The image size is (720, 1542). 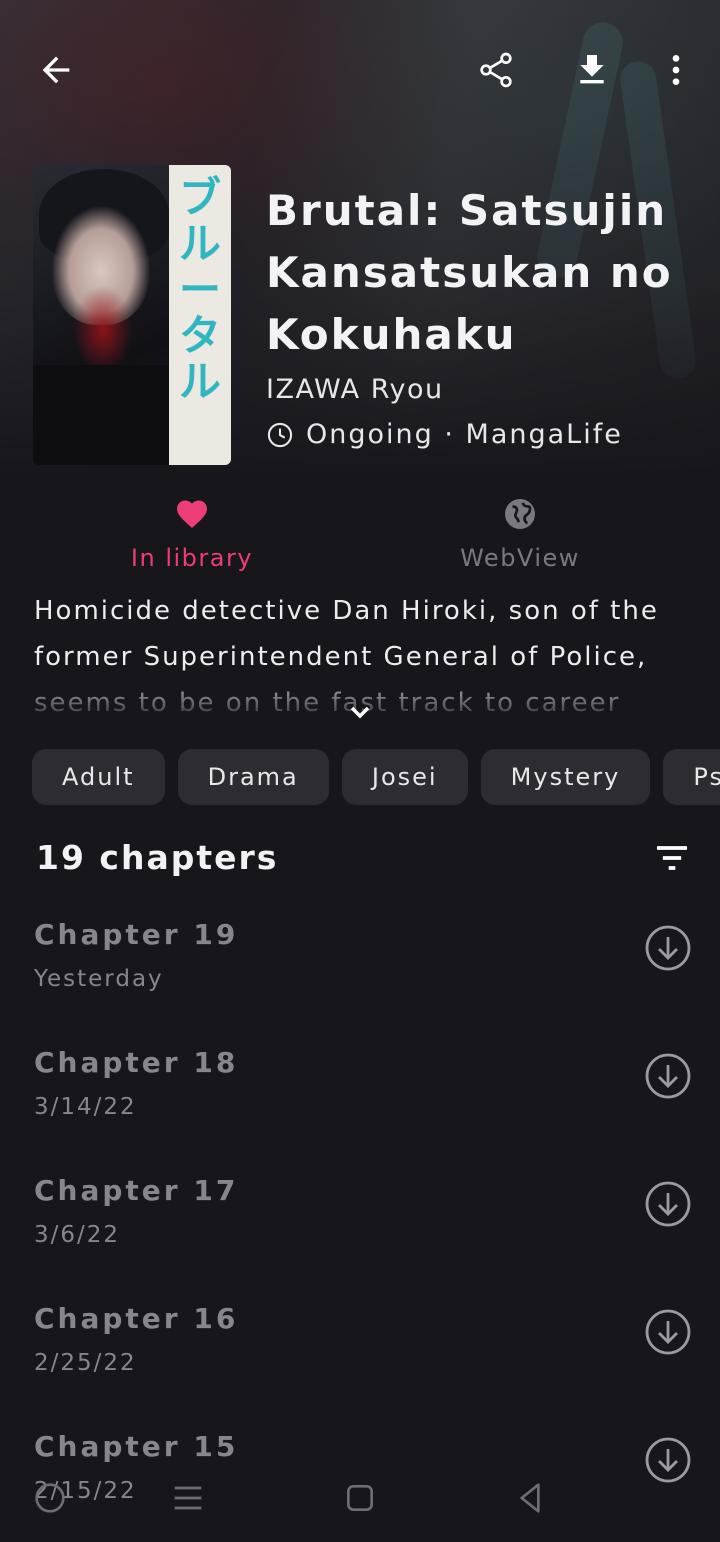 What do you see at coordinates (464, 434) in the screenshot?
I see `status-text: Ongoing · MangaLife` at bounding box center [464, 434].